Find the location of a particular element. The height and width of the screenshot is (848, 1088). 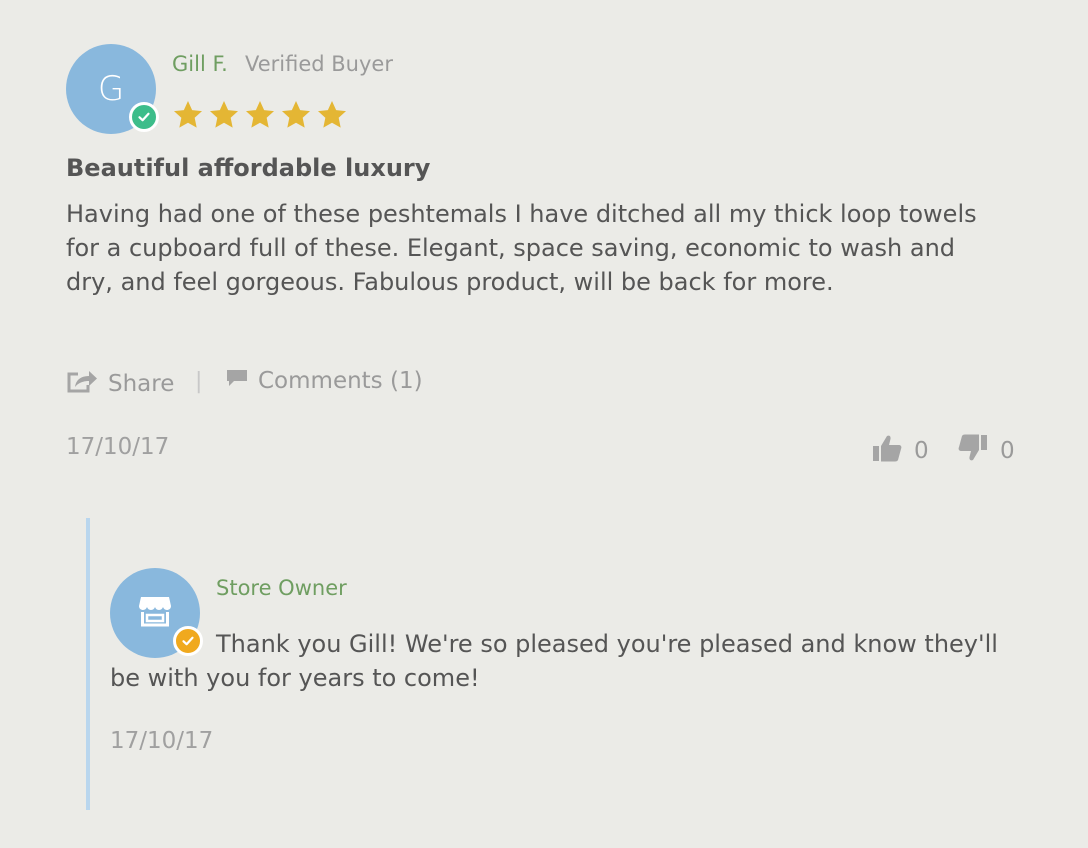

comments-button: Comments (1) is located at coordinates (324, 381).